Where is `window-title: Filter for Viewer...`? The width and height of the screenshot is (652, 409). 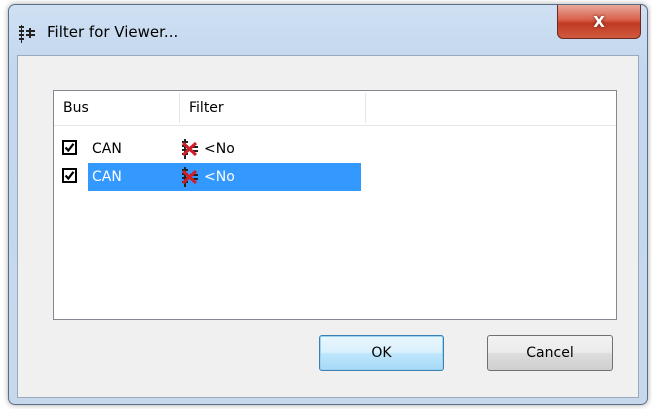 window-title: Filter for Viewer... is located at coordinates (113, 32).